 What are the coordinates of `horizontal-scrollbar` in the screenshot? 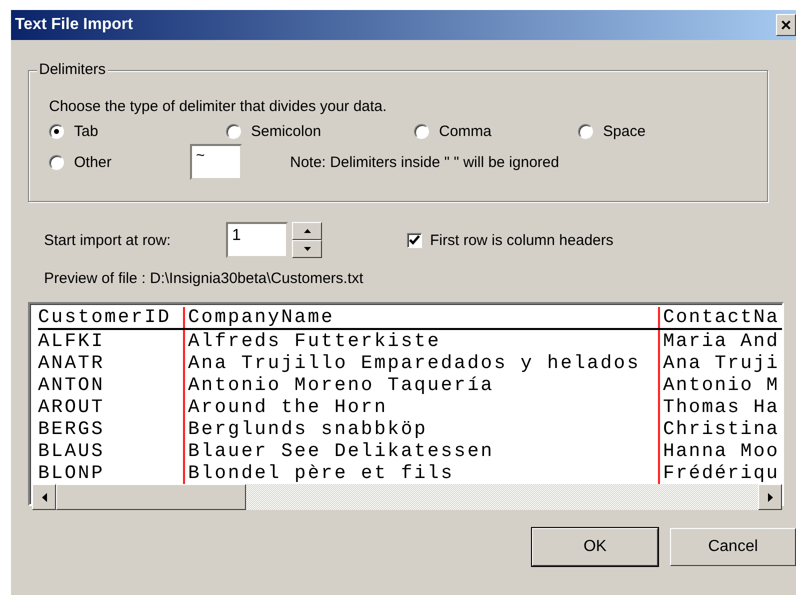 It's located at (407, 497).